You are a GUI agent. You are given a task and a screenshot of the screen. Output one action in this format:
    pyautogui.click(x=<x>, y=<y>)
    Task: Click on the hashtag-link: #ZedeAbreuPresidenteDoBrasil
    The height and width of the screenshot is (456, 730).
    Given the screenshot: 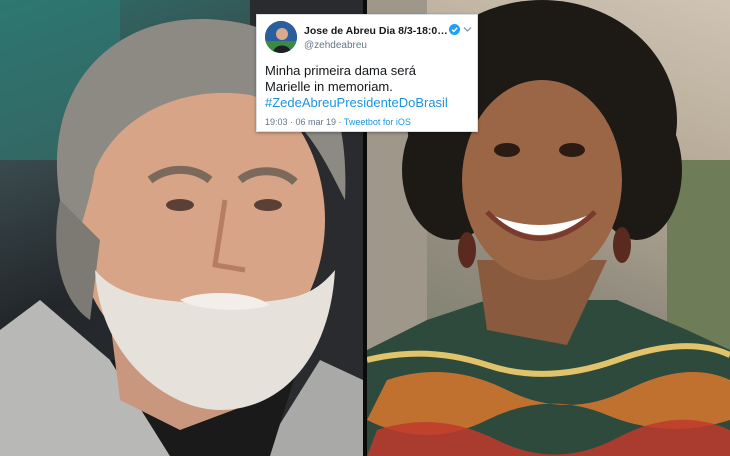 What is the action you would take?
    pyautogui.click(x=370, y=103)
    